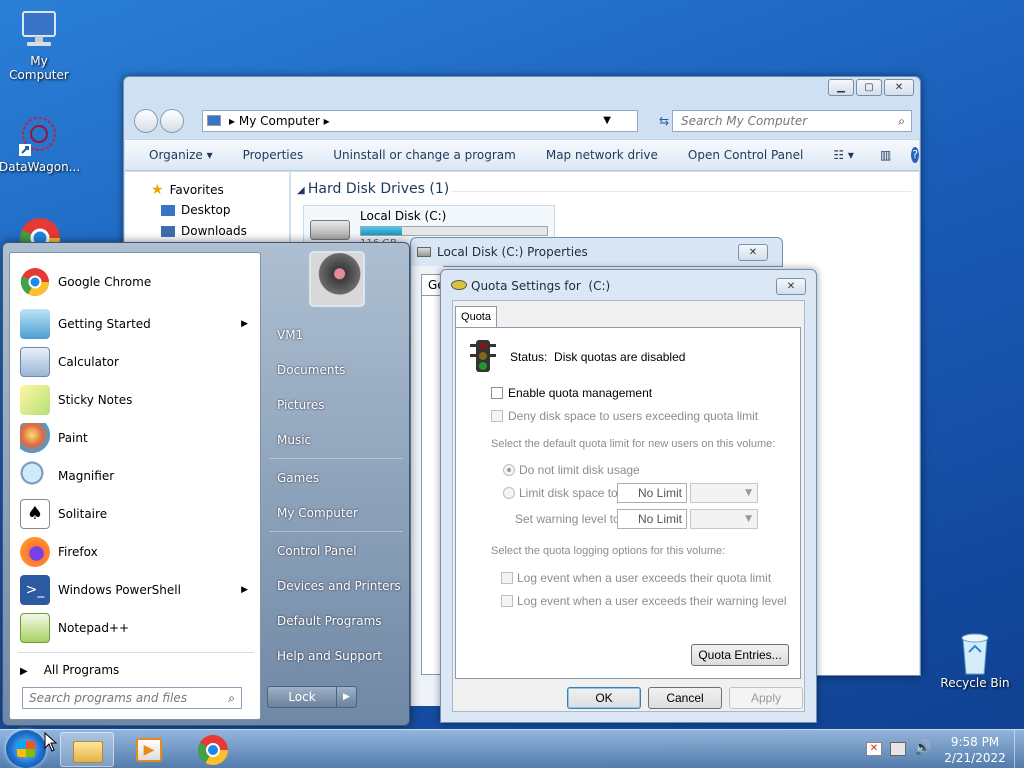 This screenshot has height=768, width=1024. Describe the element at coordinates (51, 742) in the screenshot. I see `mouse-cursor-icon` at that location.